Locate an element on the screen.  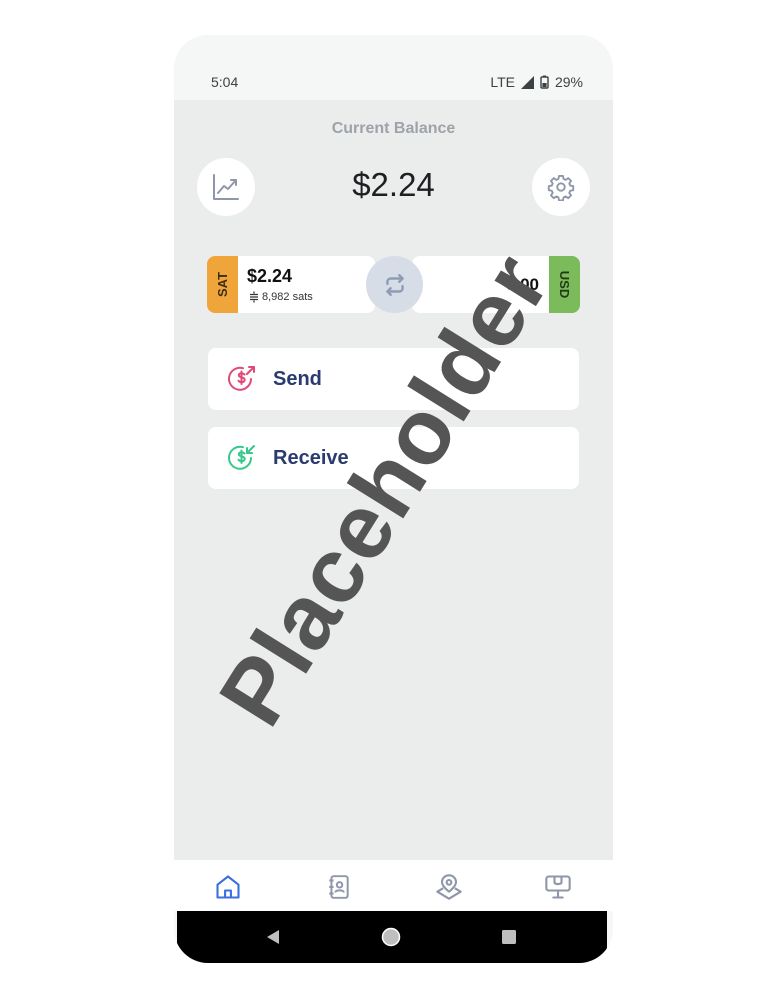
battery-icon is located at coordinates (544, 82).